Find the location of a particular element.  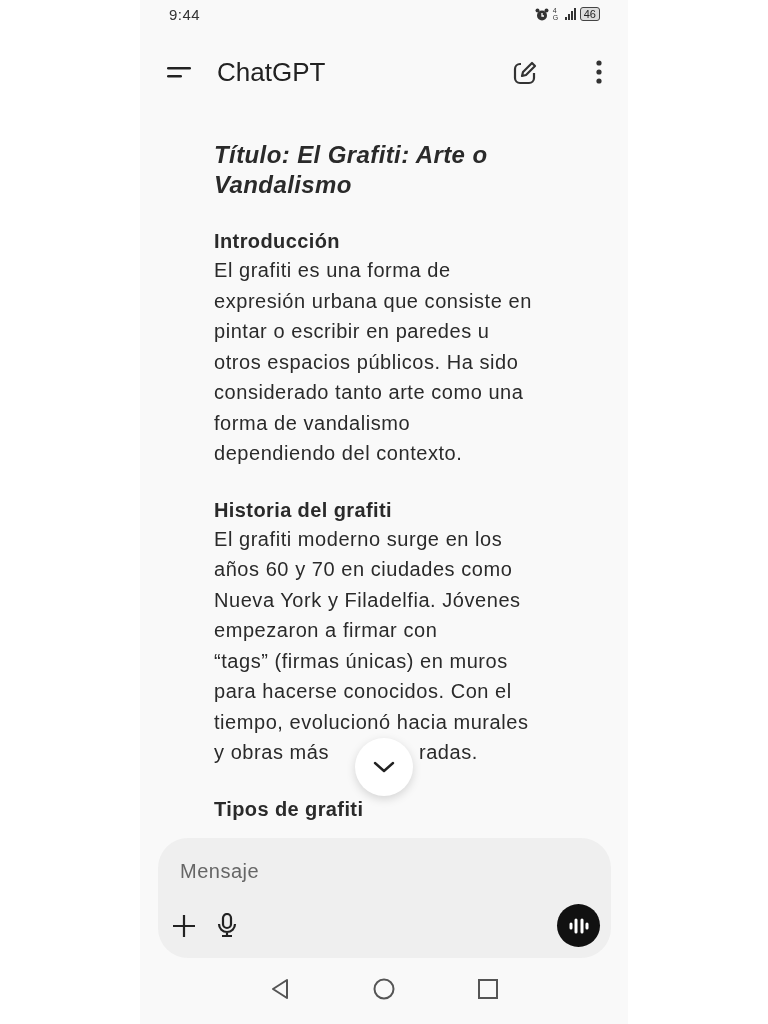

scroll-down-button is located at coordinates (384, 767).